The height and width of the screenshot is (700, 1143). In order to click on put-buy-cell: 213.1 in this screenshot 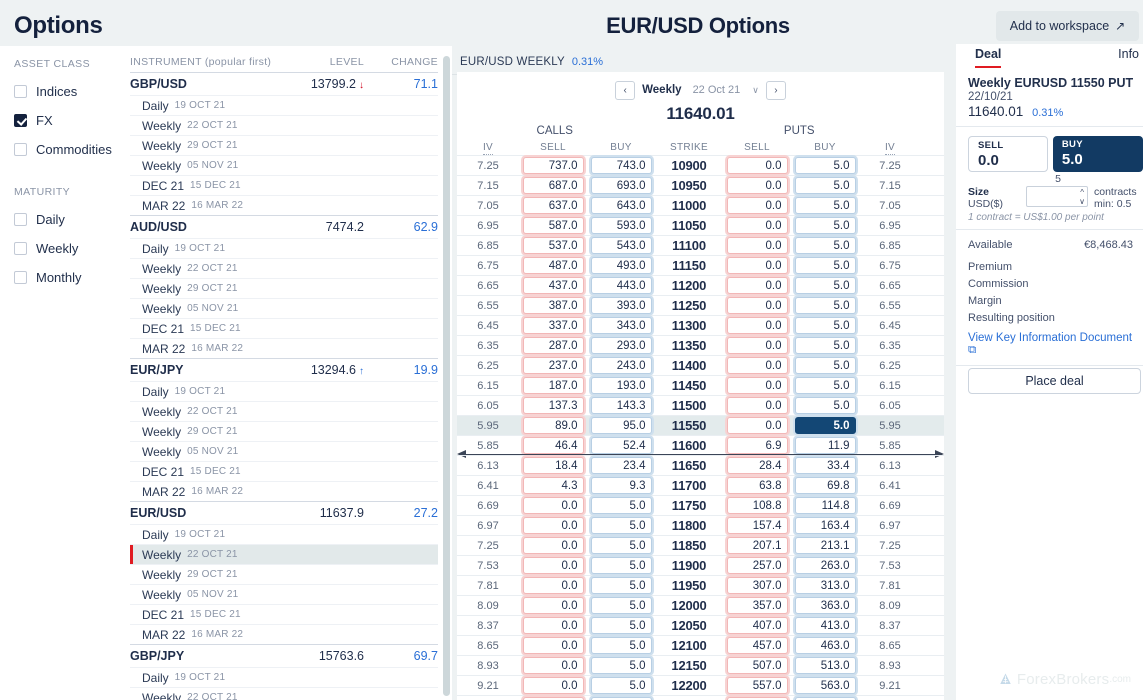, I will do `click(825, 545)`.